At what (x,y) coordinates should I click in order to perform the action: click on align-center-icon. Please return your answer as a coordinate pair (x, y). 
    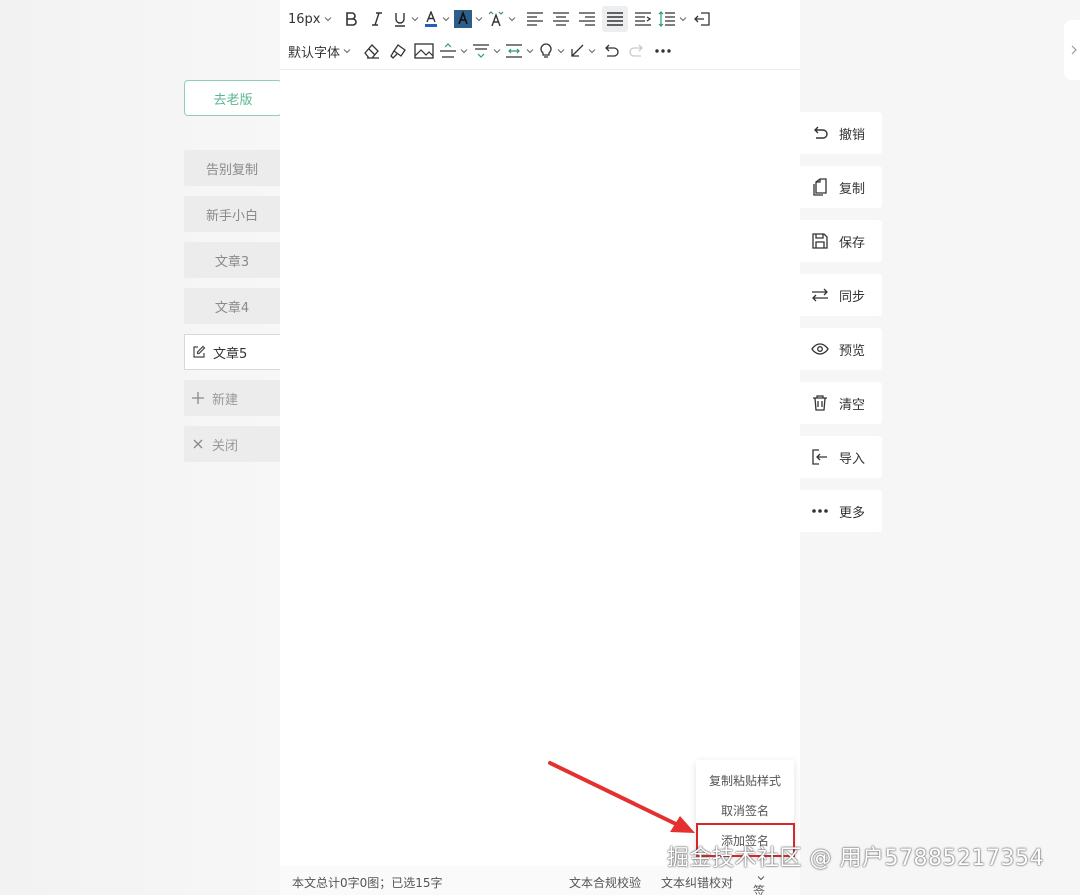
    Looking at the image, I should click on (561, 19).